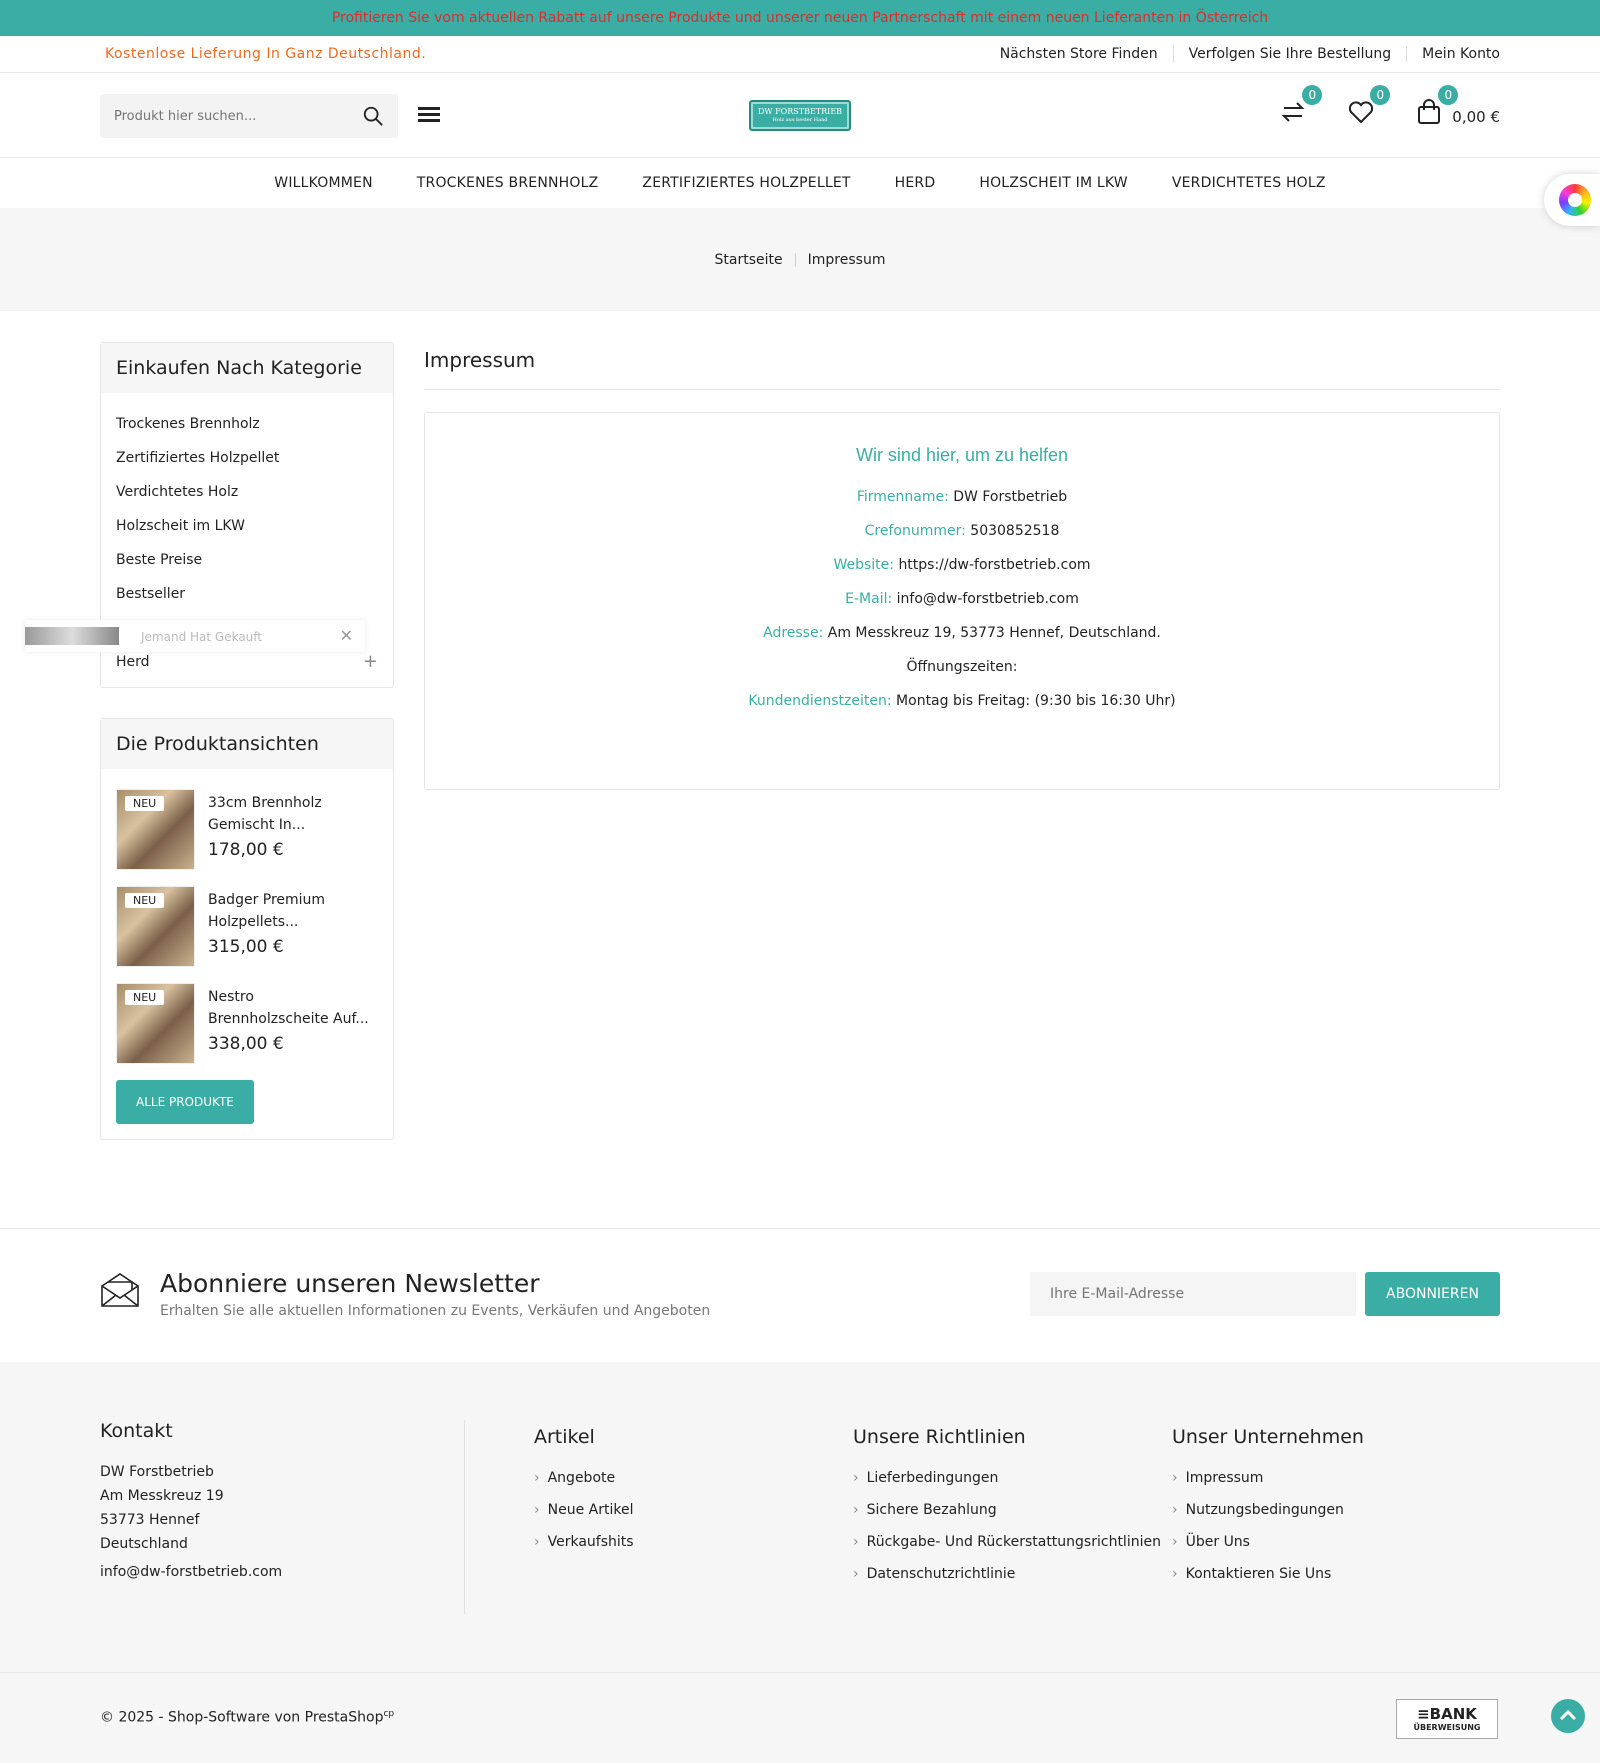 The image size is (1600, 1763). Describe the element at coordinates (1432, 1294) in the screenshot. I see `subscribe-button: ABONNIEREN` at that location.